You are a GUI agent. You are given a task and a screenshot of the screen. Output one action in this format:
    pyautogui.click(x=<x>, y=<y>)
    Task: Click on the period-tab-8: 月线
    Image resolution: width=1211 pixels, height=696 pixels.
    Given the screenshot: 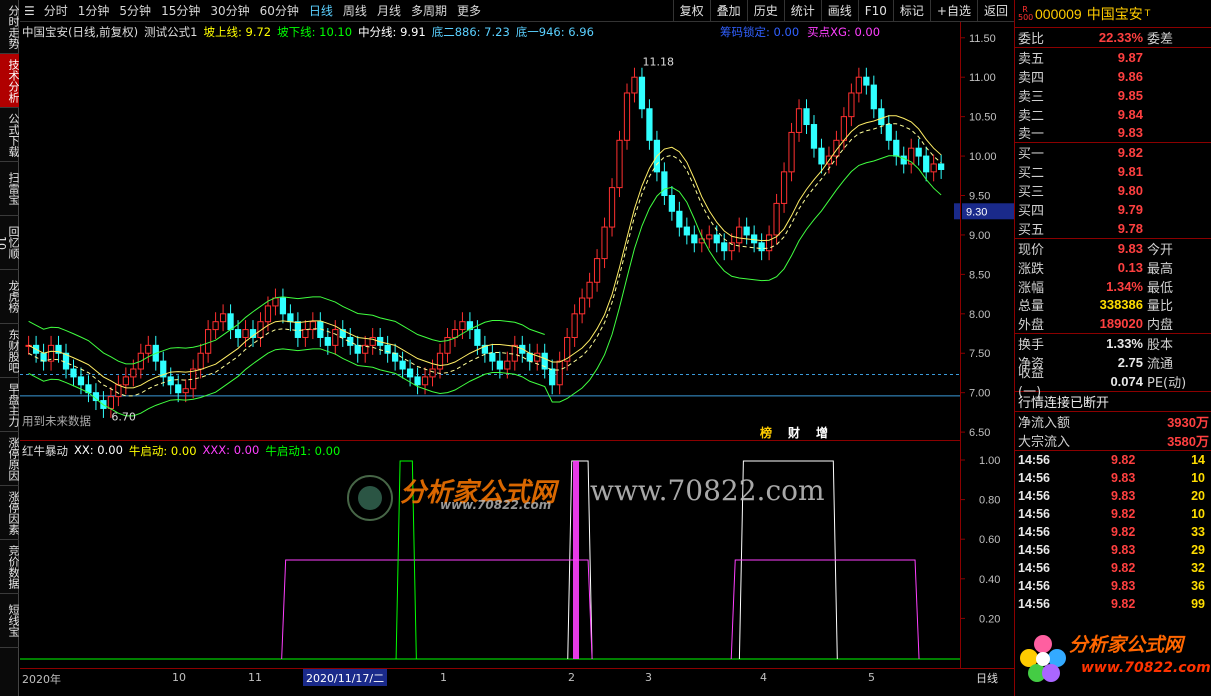 What is the action you would take?
    pyautogui.click(x=389, y=11)
    